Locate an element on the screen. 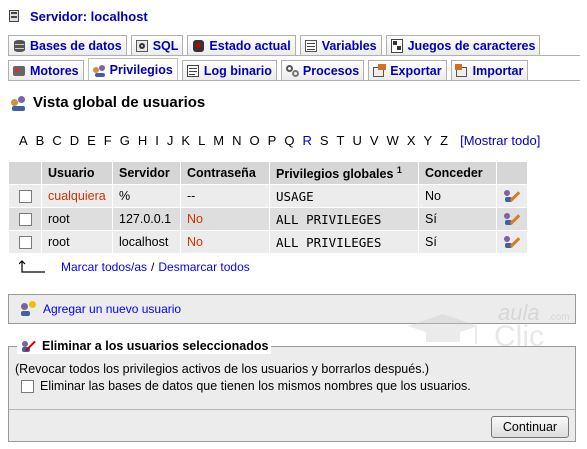 This screenshot has width=587, height=449. alphabet-letter-u: U is located at coordinates (356, 140).